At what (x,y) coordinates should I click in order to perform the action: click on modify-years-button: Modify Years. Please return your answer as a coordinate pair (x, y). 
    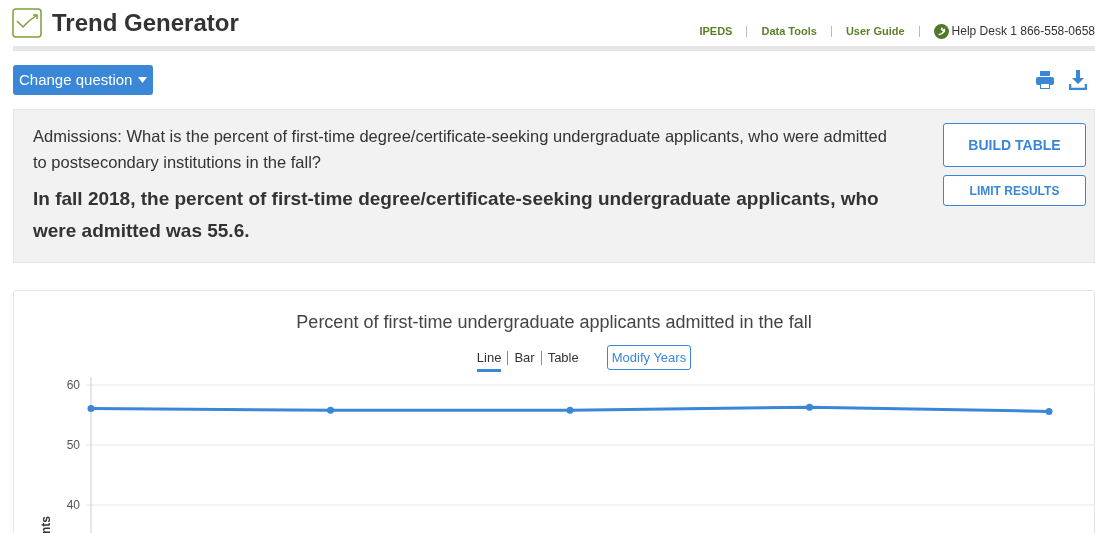
    Looking at the image, I should click on (649, 358).